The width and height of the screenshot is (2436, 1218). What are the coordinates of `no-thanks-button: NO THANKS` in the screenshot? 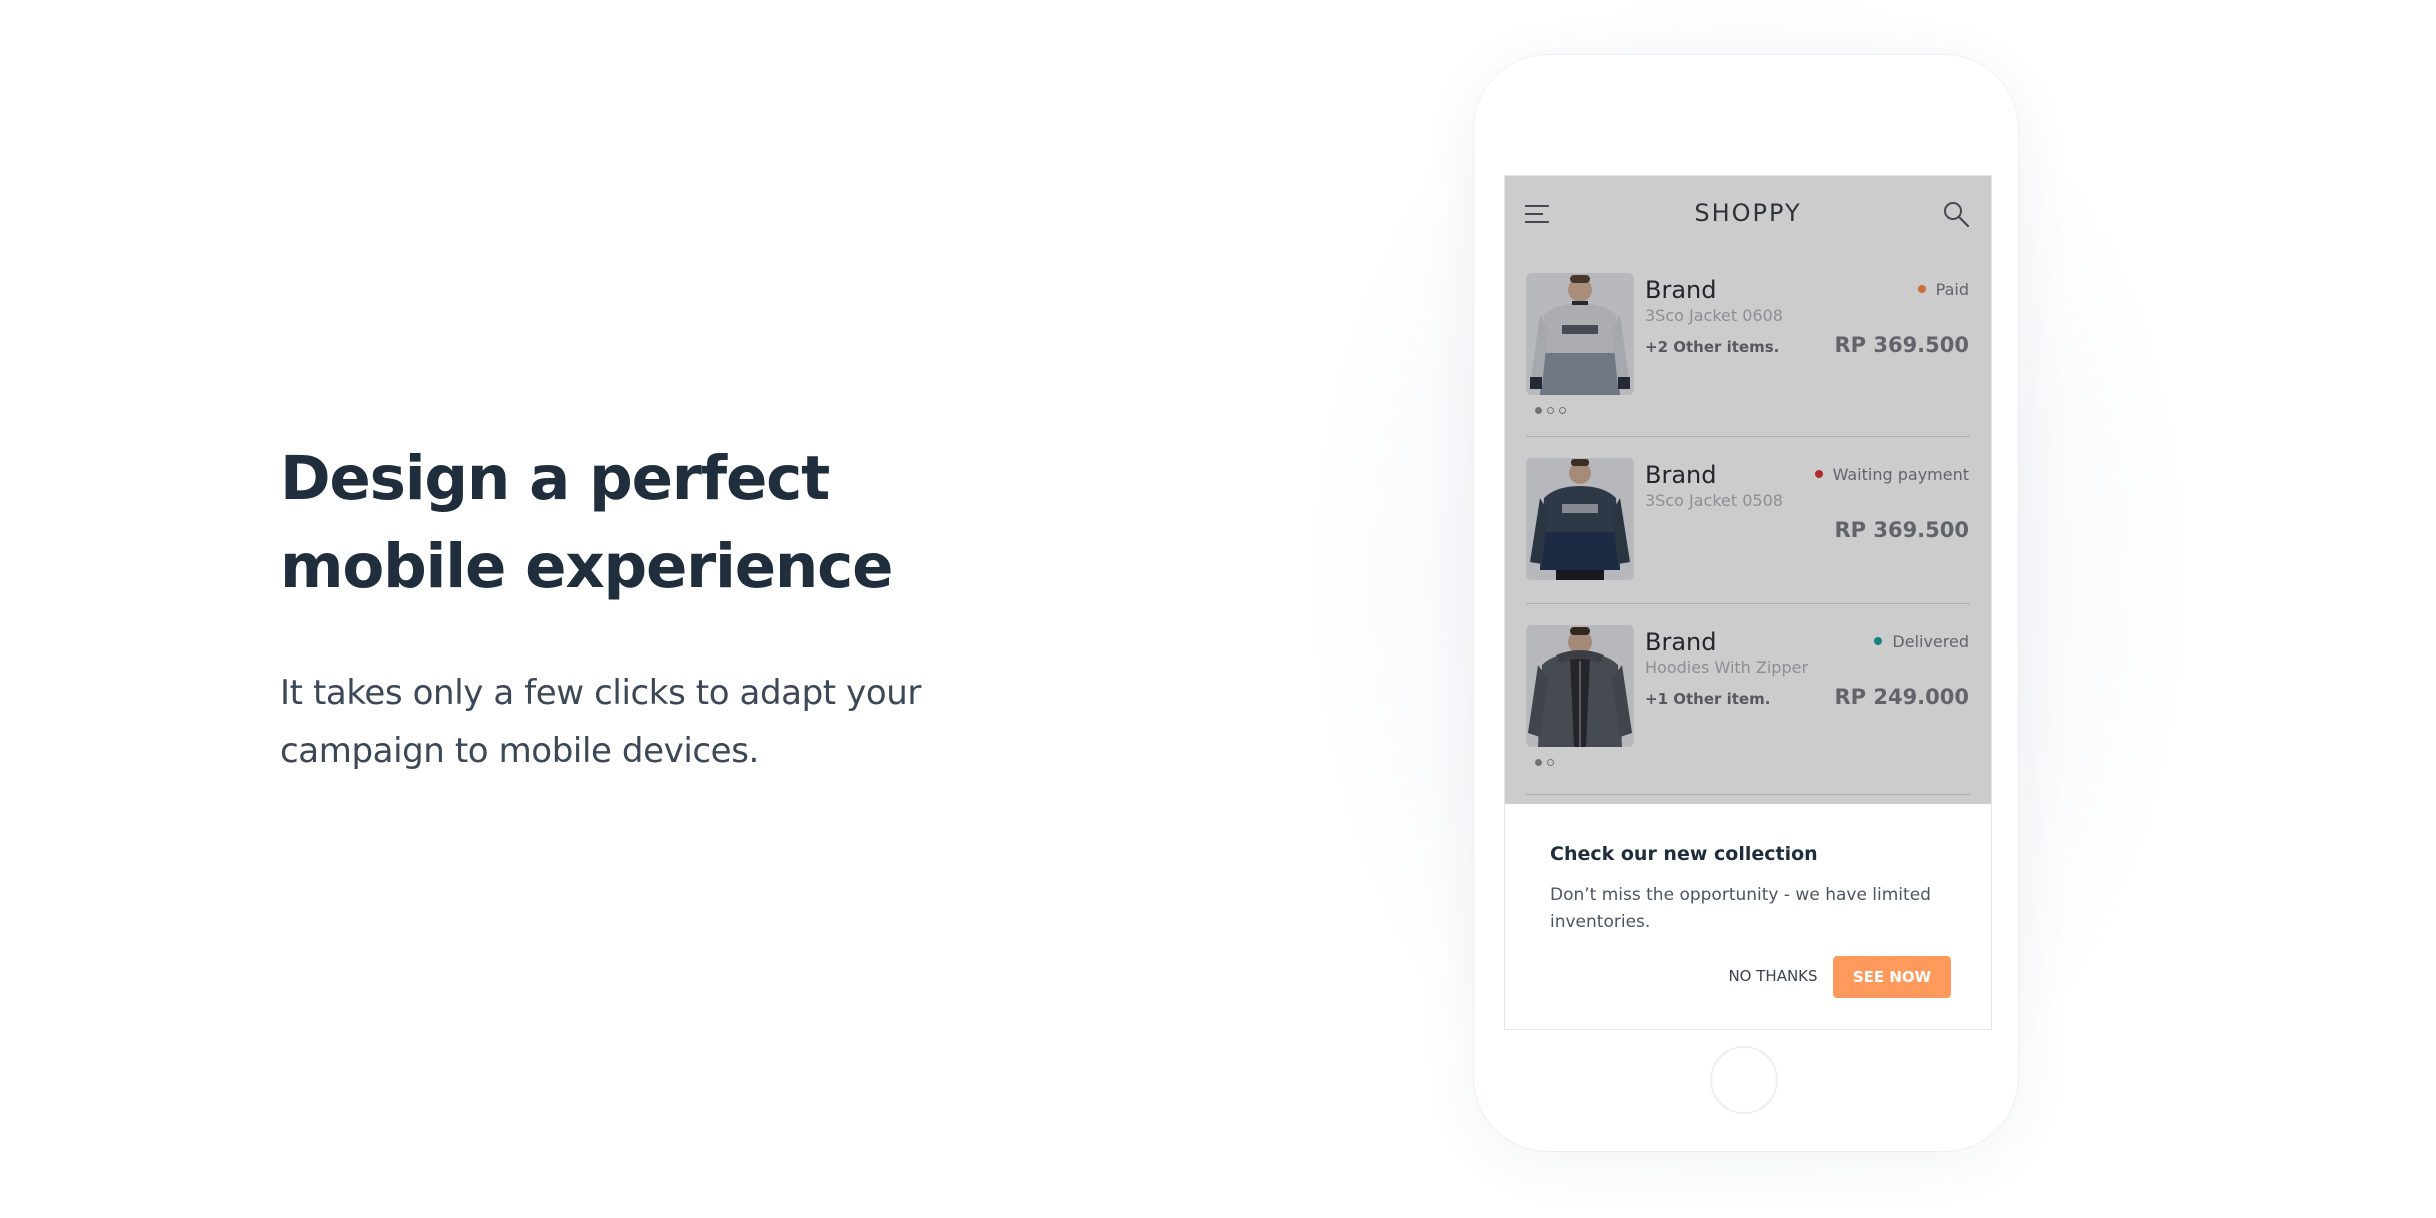 It's located at (1773, 976).